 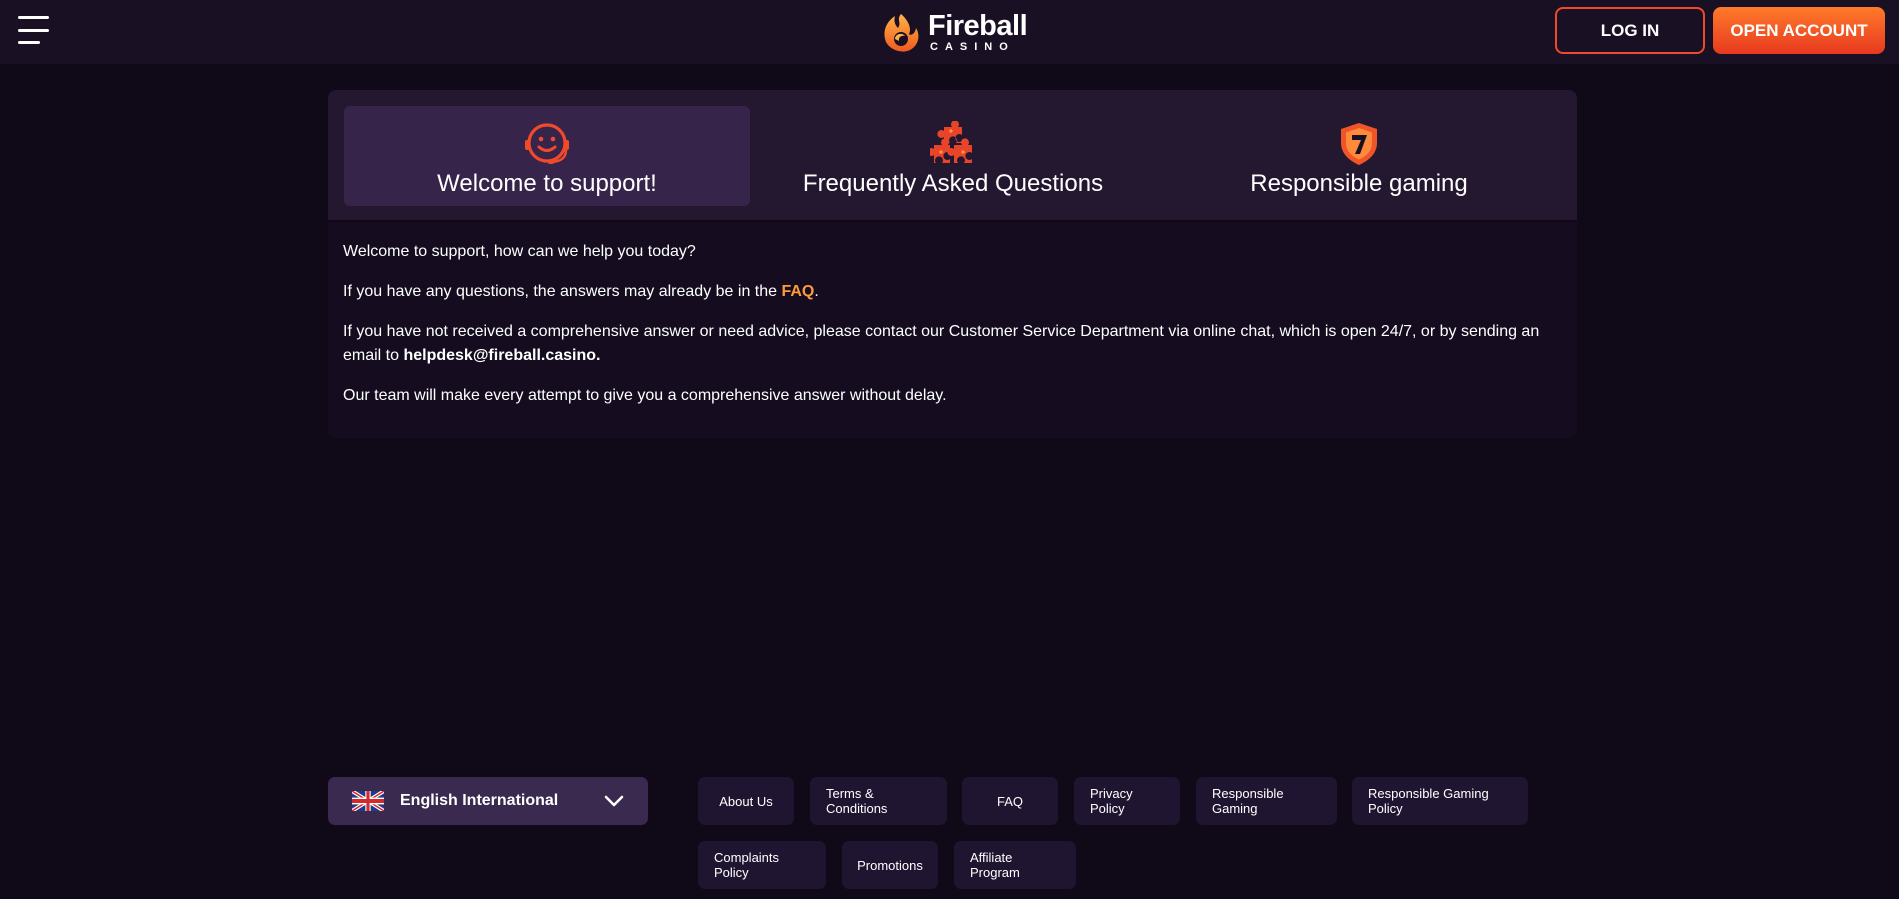 What do you see at coordinates (1359, 183) in the screenshot?
I see `tab-responsible-label: Responsible gaming` at bounding box center [1359, 183].